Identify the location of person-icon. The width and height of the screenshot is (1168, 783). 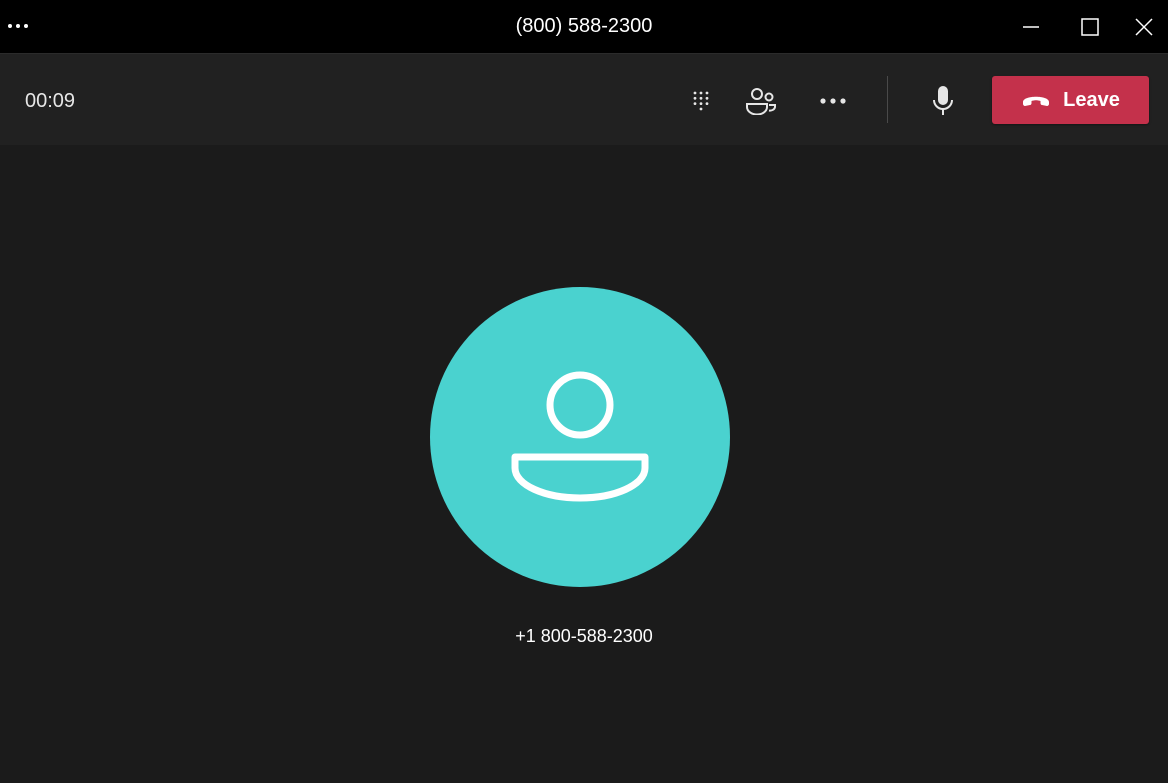
(580, 436).